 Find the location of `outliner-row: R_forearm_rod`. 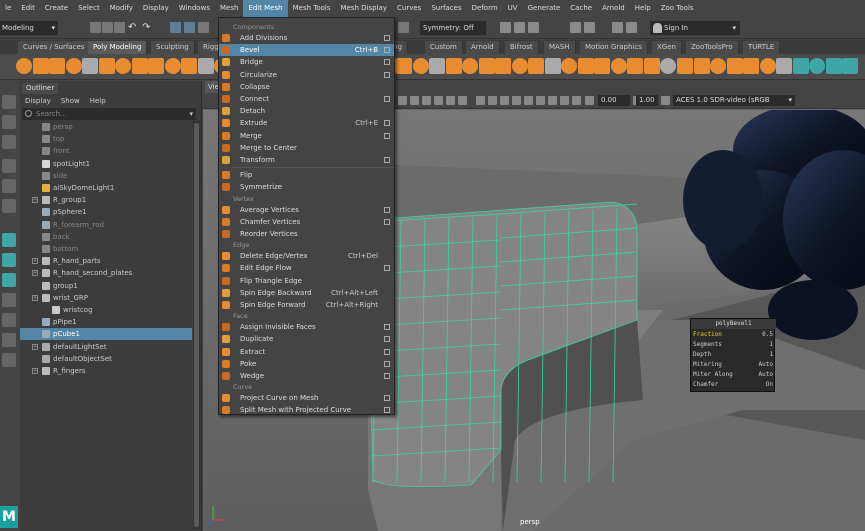

outliner-row: R_forearm_rod is located at coordinates (106, 225).